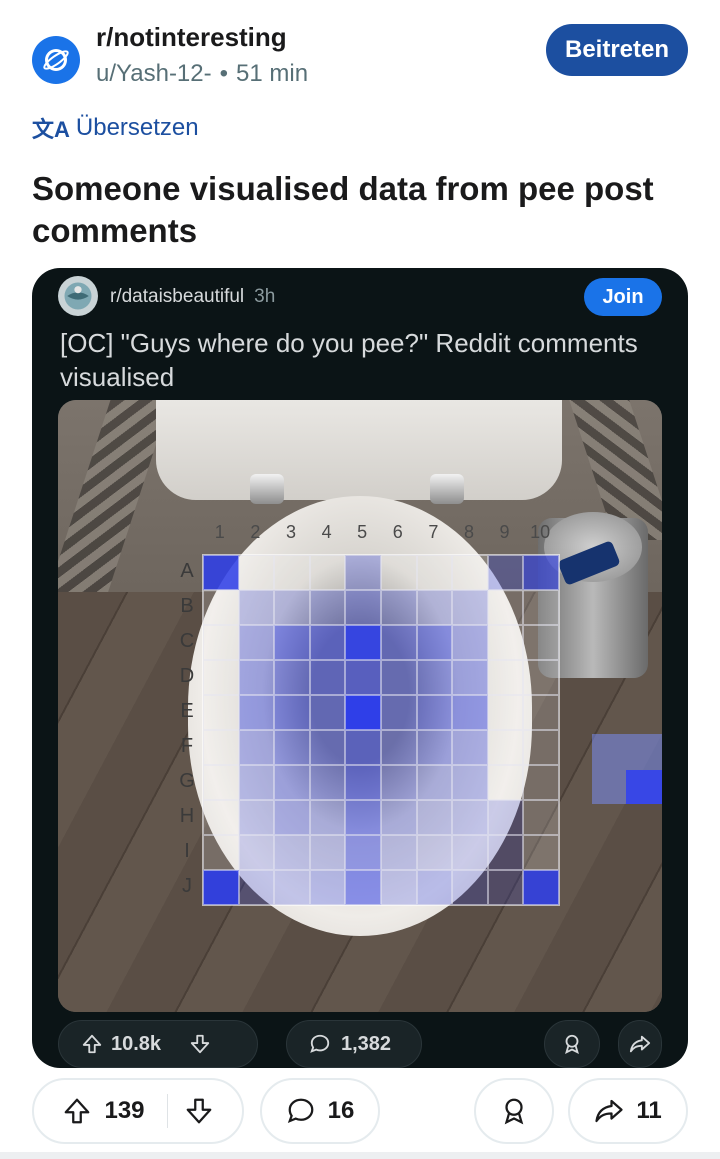 The width and height of the screenshot is (720, 1159). I want to click on row-label: A, so click(187, 571).